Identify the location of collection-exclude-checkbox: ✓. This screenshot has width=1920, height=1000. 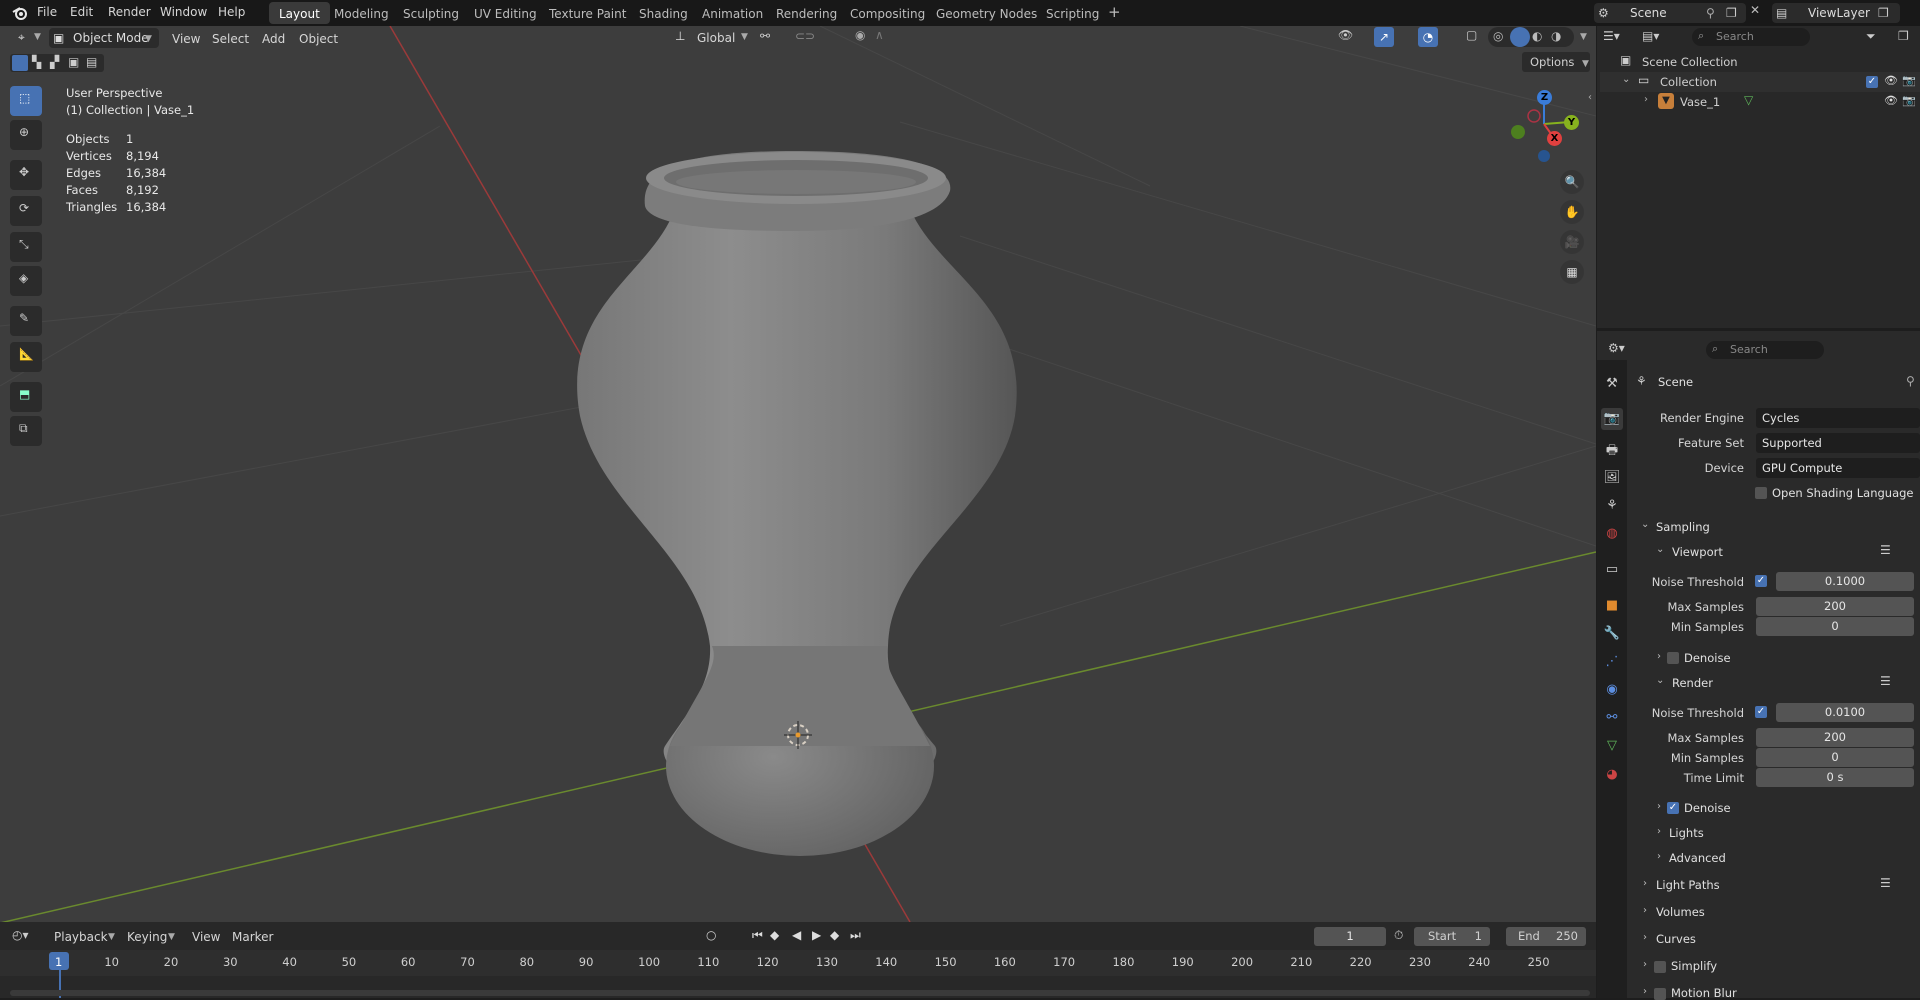
(1872, 82).